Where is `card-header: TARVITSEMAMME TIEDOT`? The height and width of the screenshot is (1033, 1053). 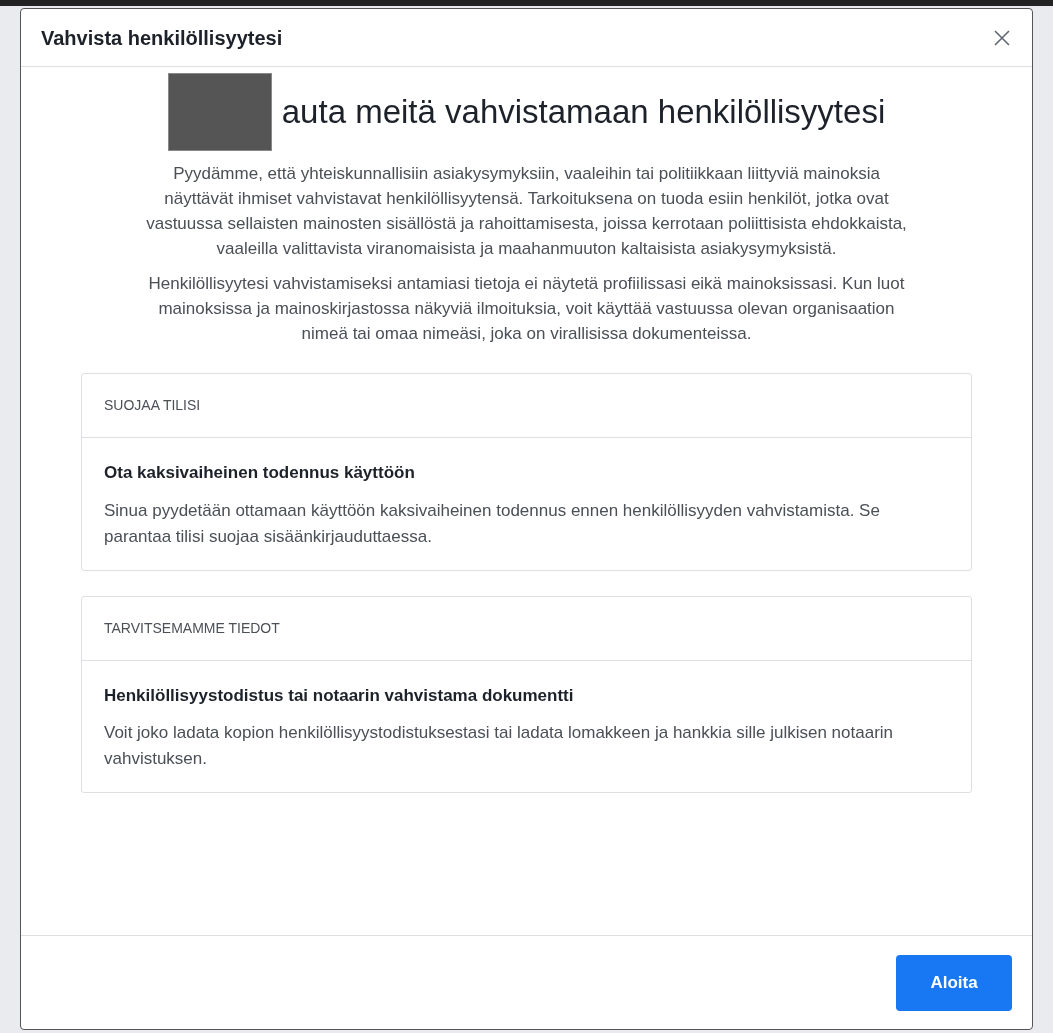
card-header: TARVITSEMAMME TIEDOT is located at coordinates (192, 628).